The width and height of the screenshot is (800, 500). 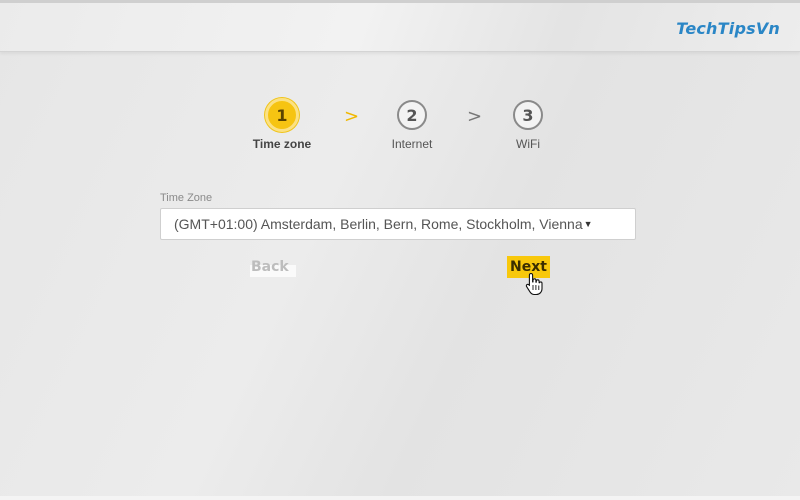 I want to click on step-time-zone: 1 Time zone, so click(x=282, y=124).